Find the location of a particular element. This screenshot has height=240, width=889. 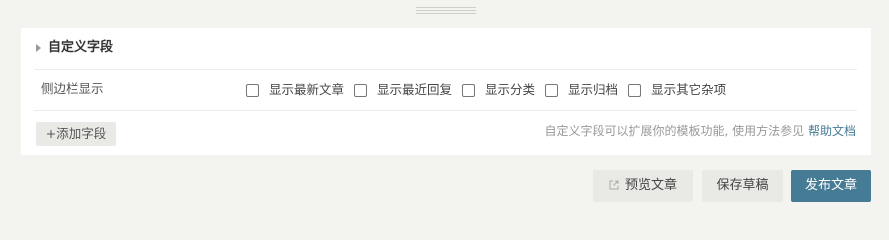

sidebar-display-label: 侧边栏显示 is located at coordinates (72, 88).